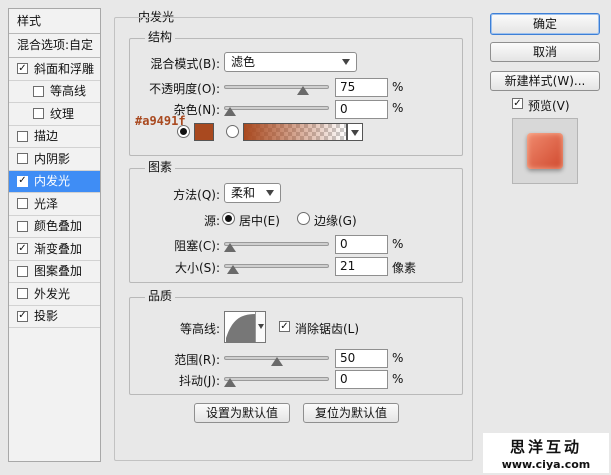 The height and width of the screenshot is (475, 611). I want to click on jitter-input: 0, so click(361, 379).